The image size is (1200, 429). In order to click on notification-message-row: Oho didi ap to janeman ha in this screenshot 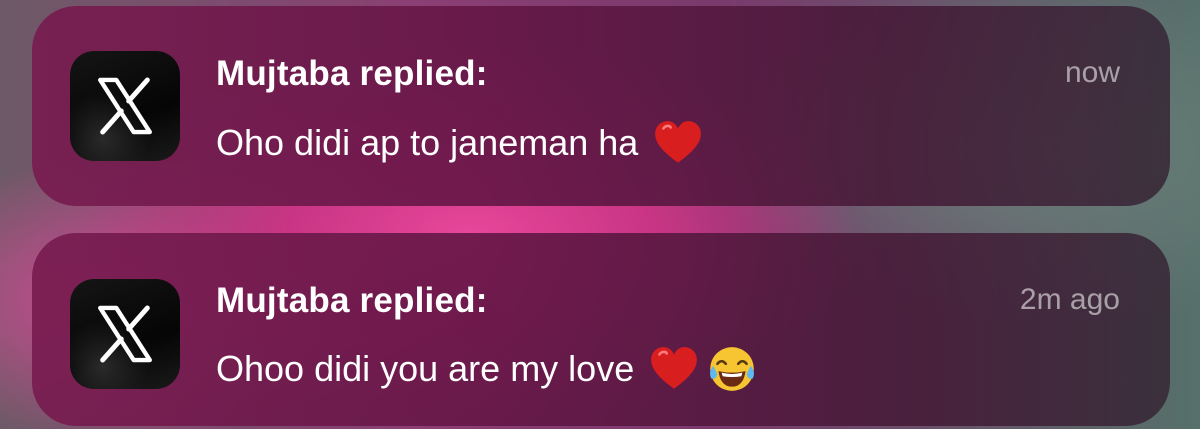, I will do `click(460, 143)`.